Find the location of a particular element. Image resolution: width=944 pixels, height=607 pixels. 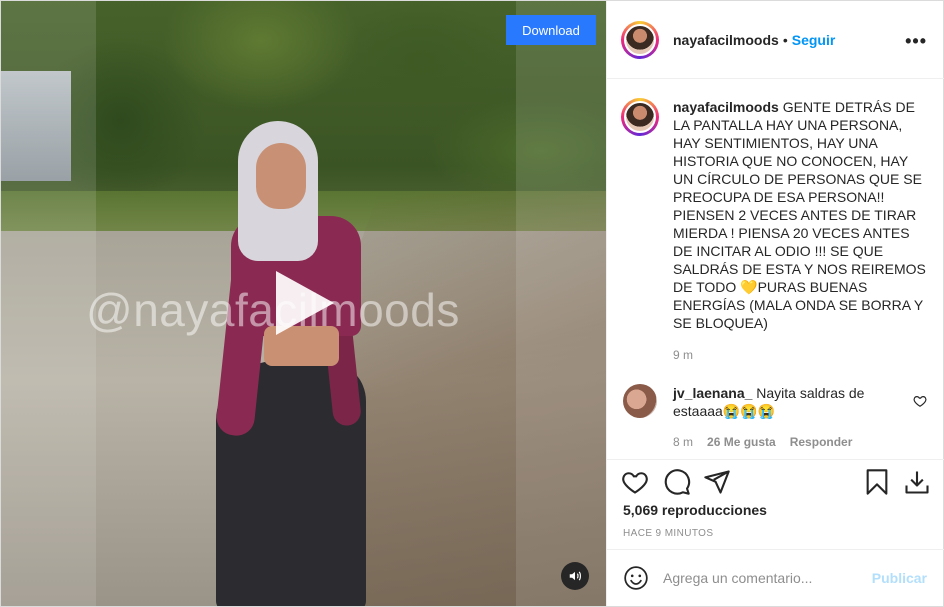

comment-likes: 26 Me gusta is located at coordinates (741, 442).